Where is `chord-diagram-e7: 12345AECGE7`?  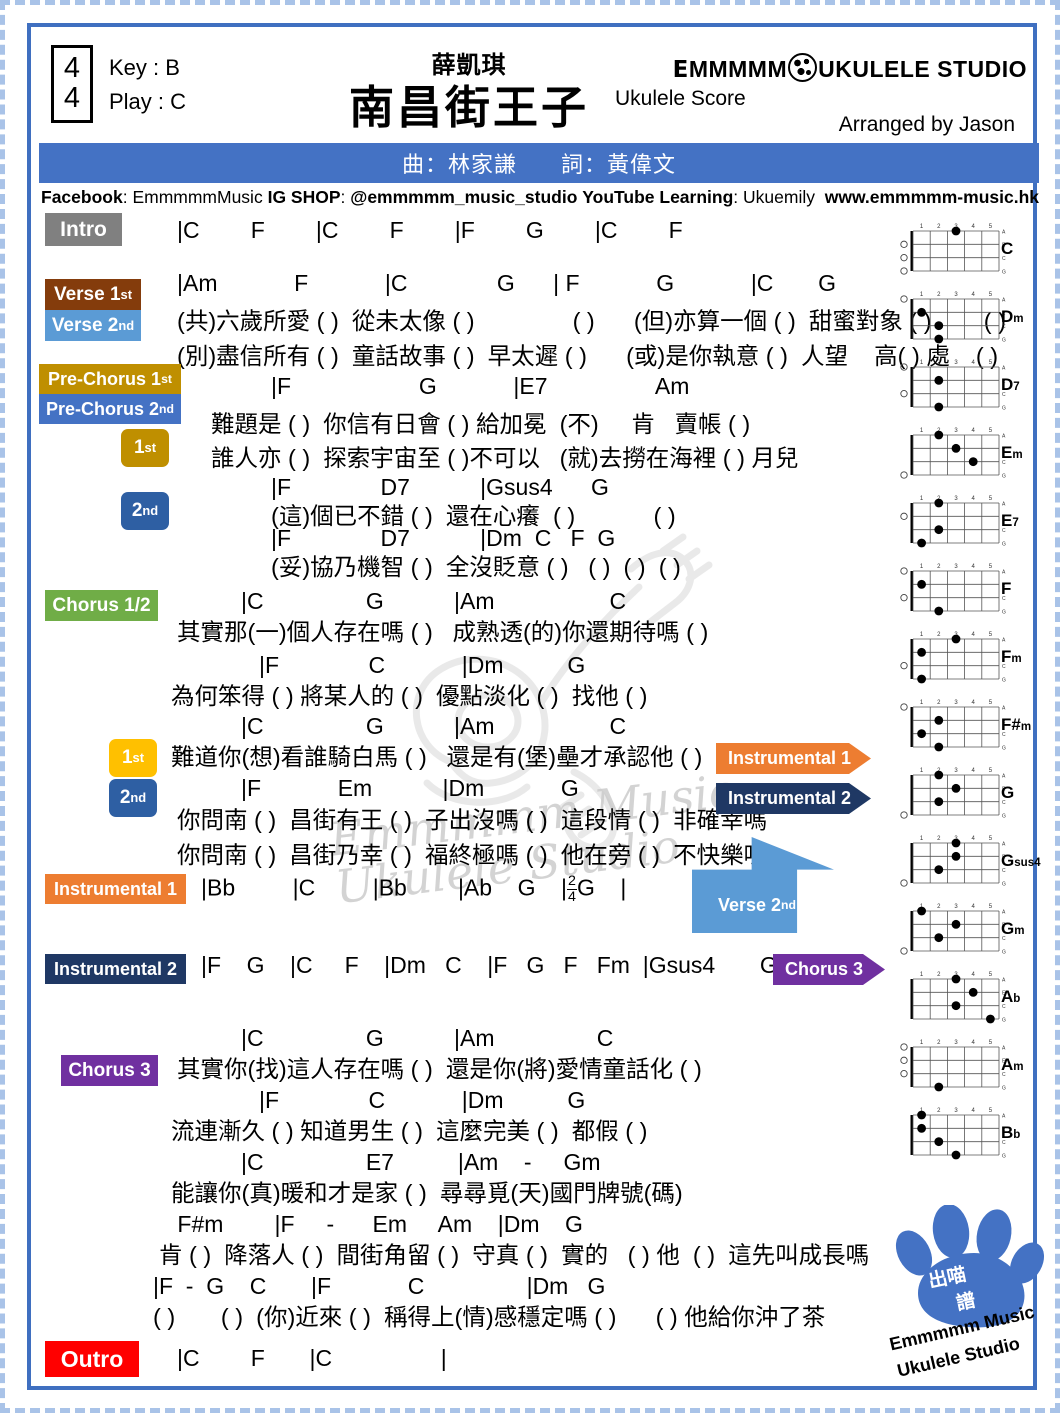
chord-diagram-e7: 12345AECGE7 is located at coordinates (966, 522).